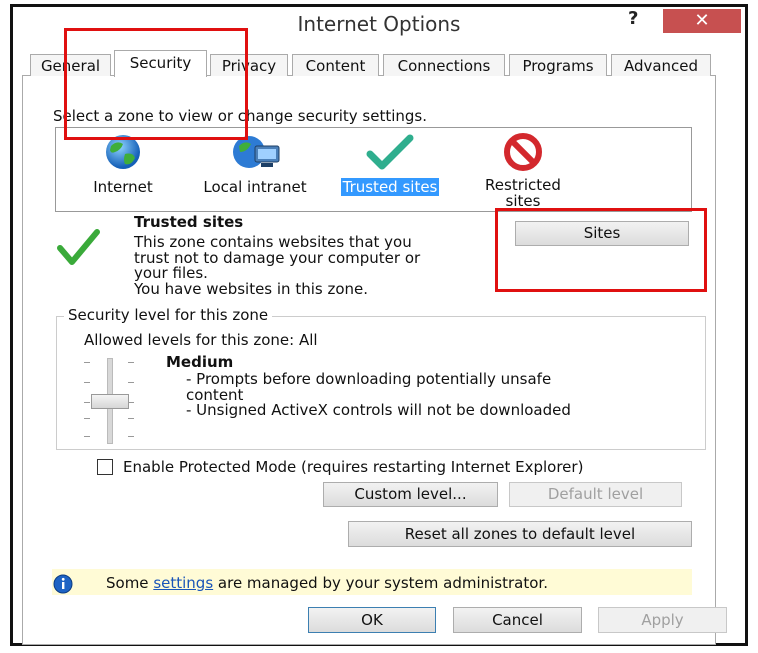 The height and width of the screenshot is (653, 758). Describe the element at coordinates (255, 164) in the screenshot. I see `zone-local-intranet: Local intranet` at that location.